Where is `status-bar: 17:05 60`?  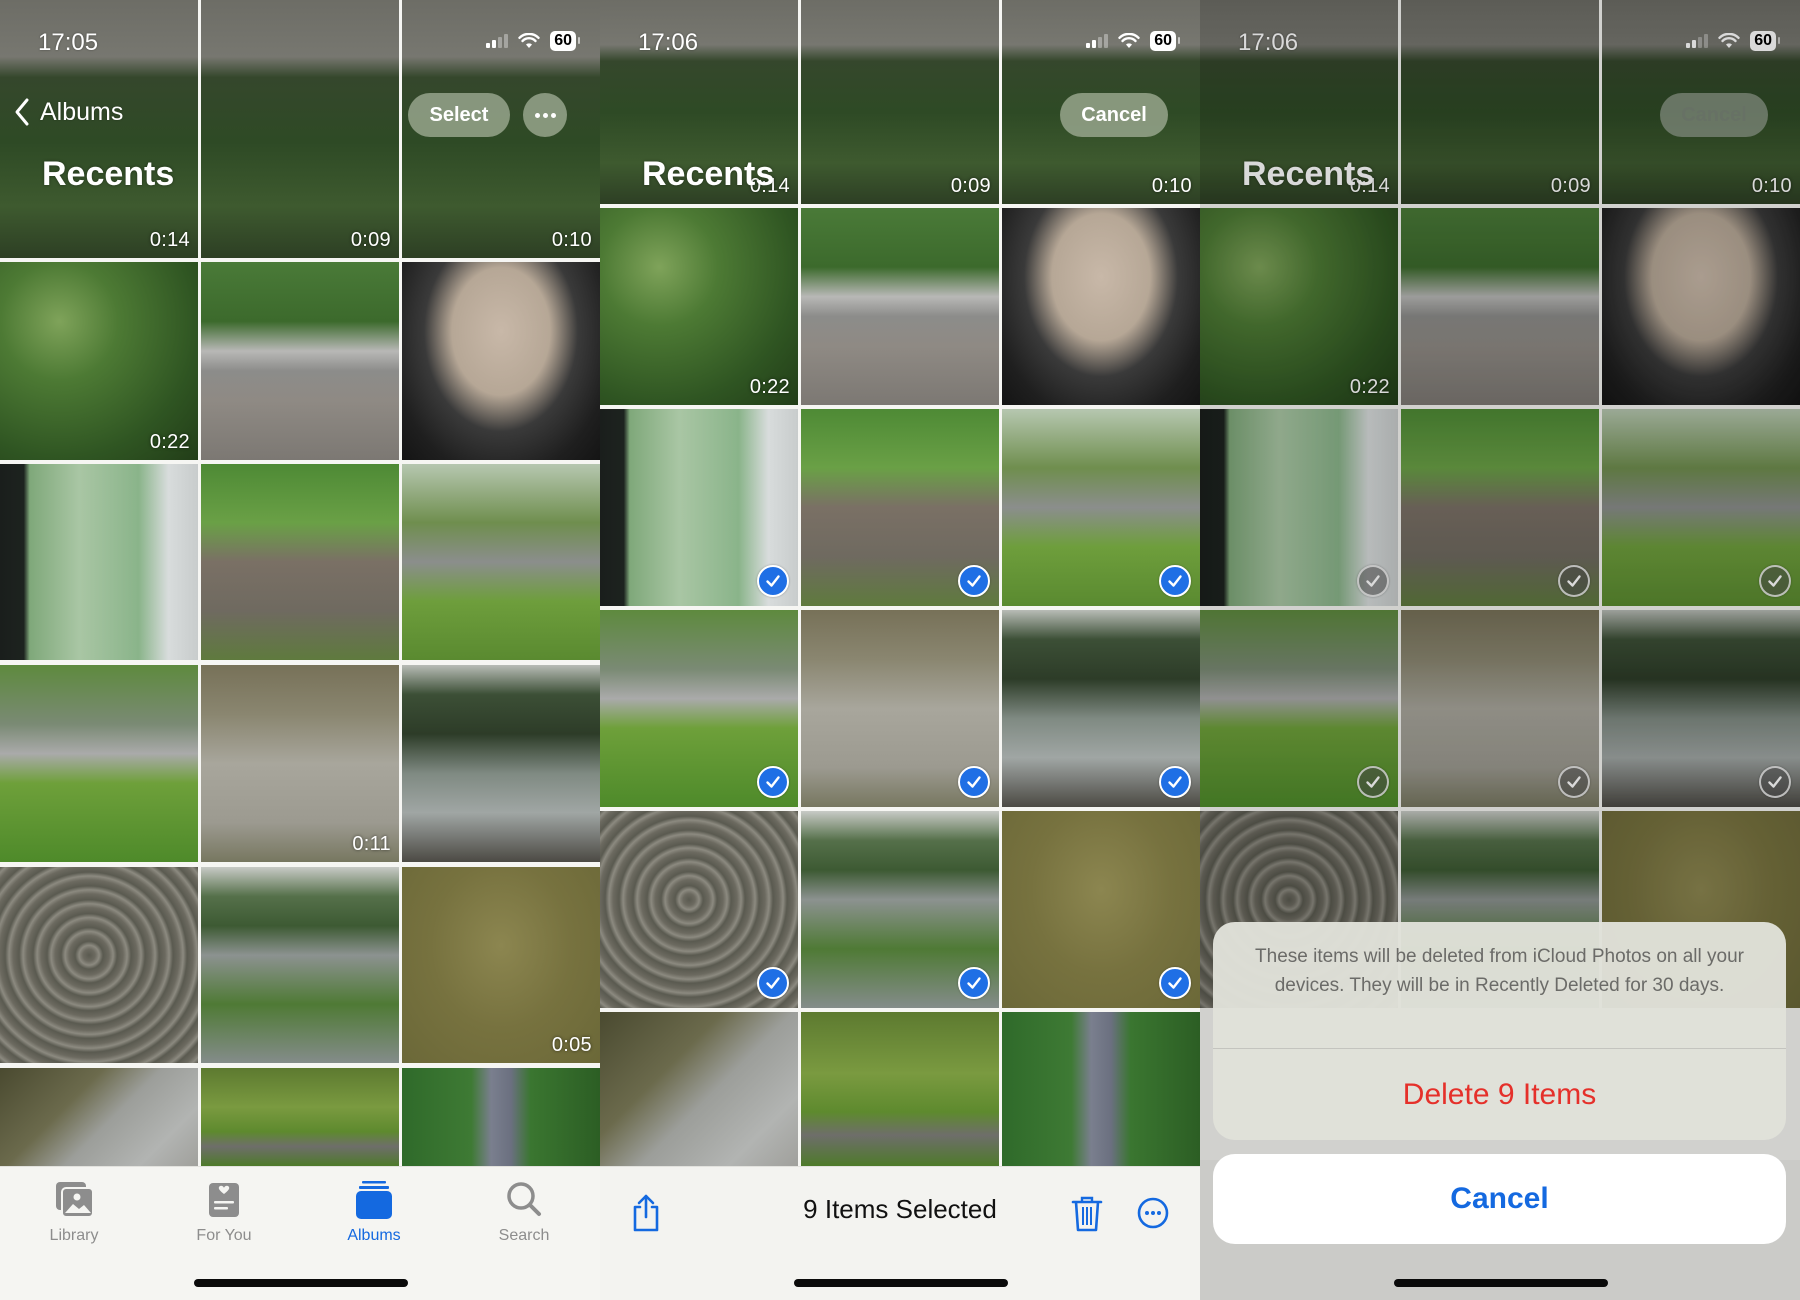
status-bar: 17:05 60 is located at coordinates (300, 30).